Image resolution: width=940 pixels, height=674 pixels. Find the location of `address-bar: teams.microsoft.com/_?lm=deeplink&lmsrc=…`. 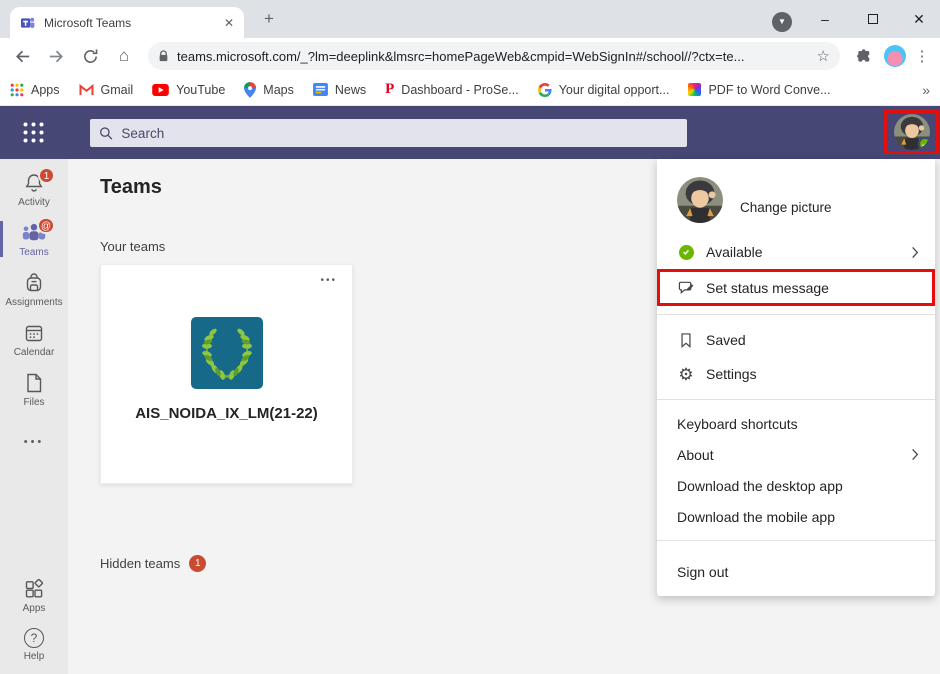

address-bar: teams.microsoft.com/_?lm=deeplink&lmsrc=… is located at coordinates (494, 56).